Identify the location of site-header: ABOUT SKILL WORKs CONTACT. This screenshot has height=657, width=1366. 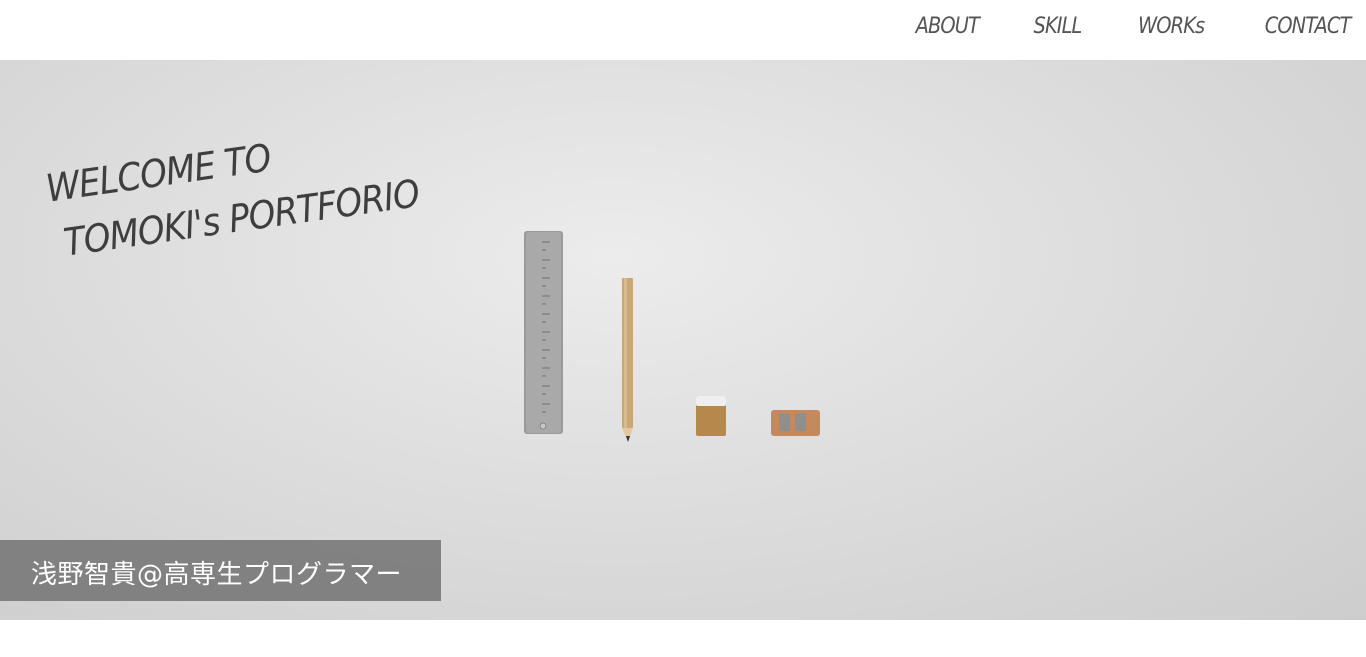
(683, 30).